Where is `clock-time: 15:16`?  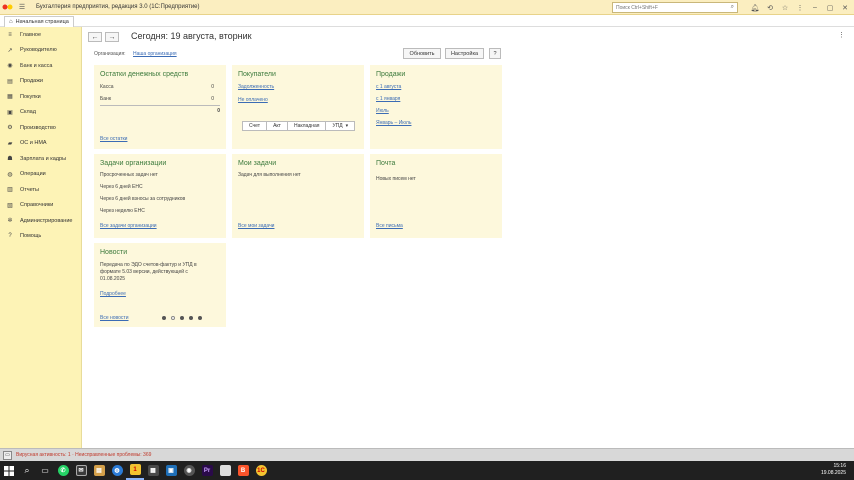 clock-time: 15:16 is located at coordinates (839, 466).